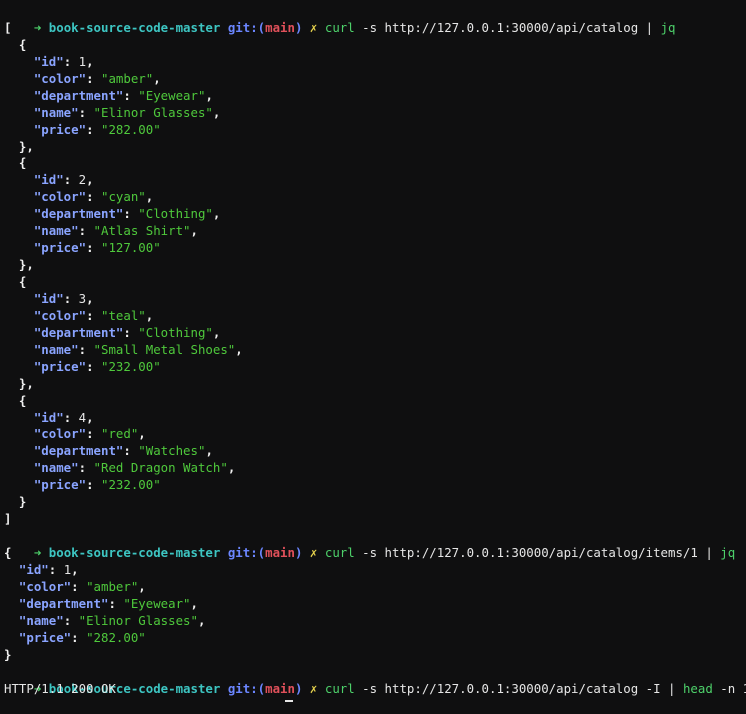 This screenshot has height=714, width=746. What do you see at coordinates (82, 417) in the screenshot?
I see `json-value: 4` at bounding box center [82, 417].